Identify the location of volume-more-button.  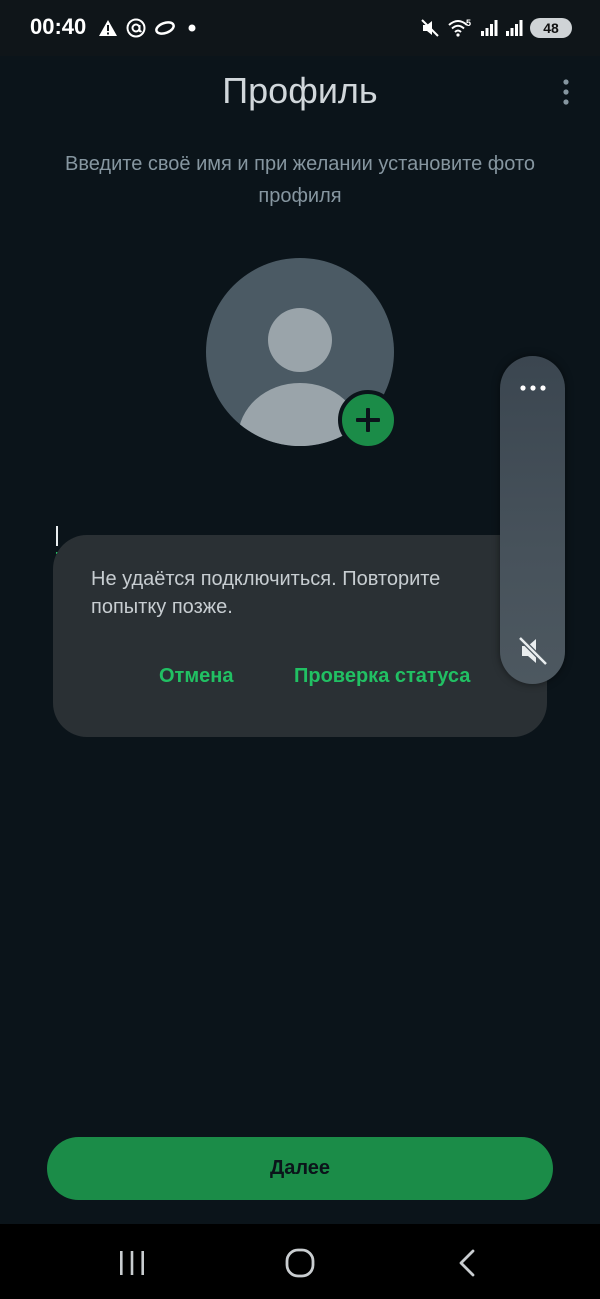
(533, 388).